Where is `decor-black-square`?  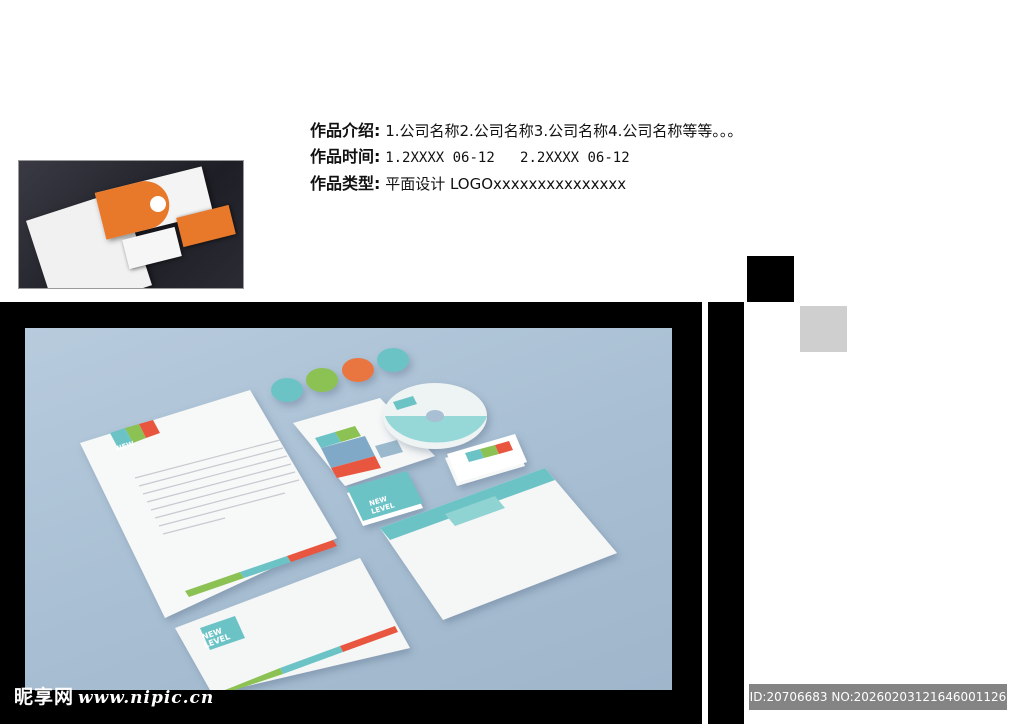
decor-black-square is located at coordinates (770, 279).